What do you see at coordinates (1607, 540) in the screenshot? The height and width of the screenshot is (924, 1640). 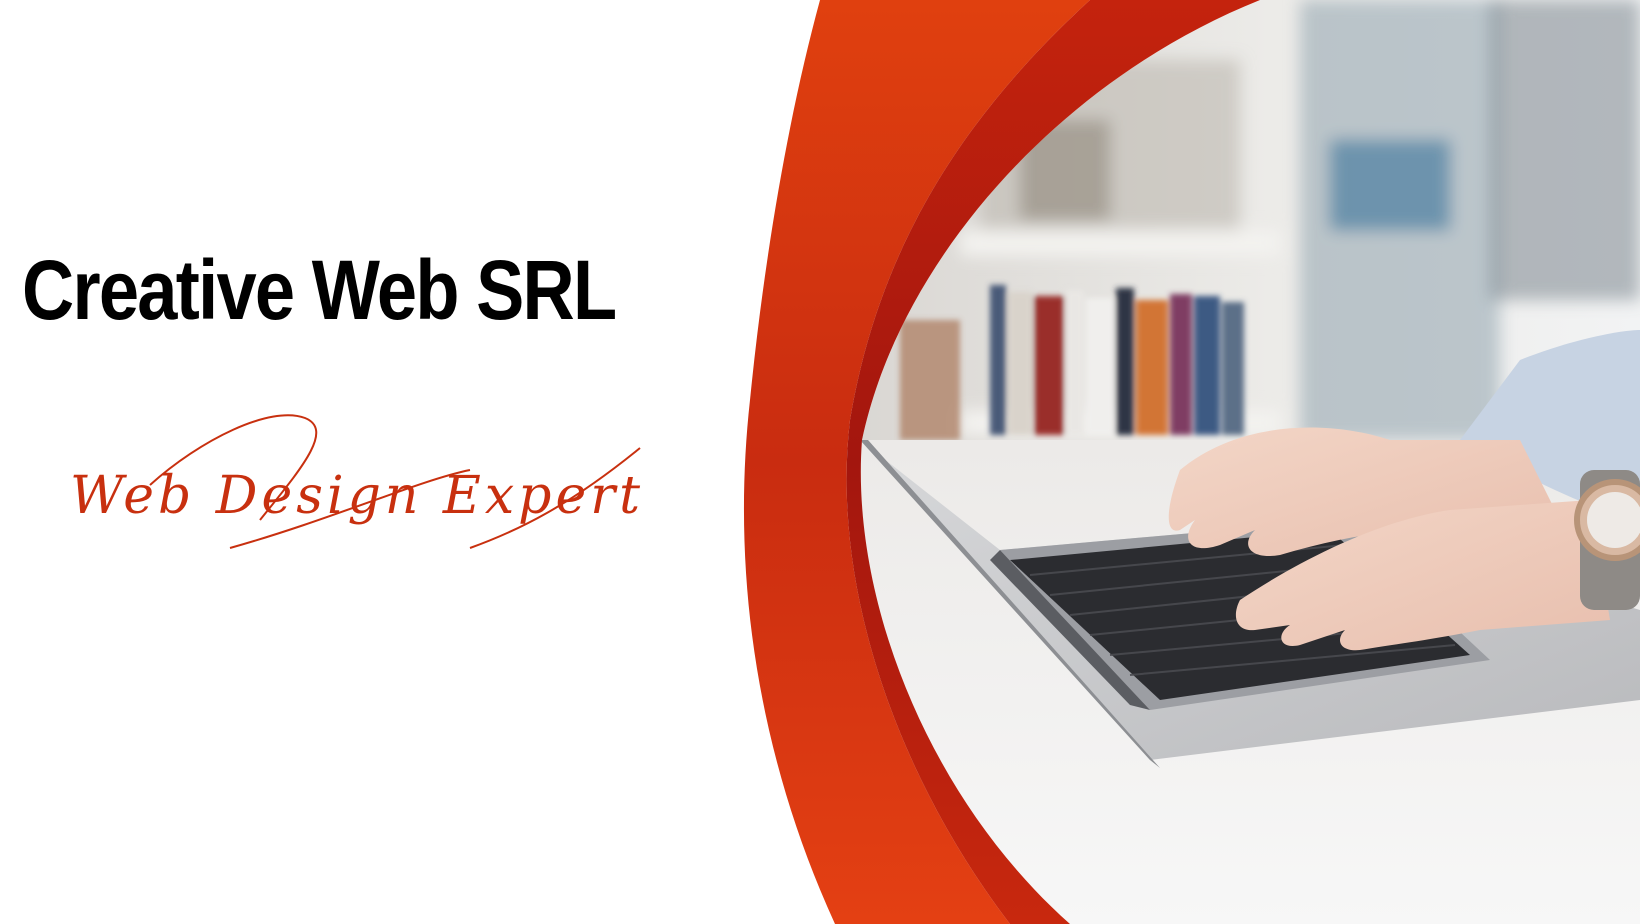 I see `wristwatch-icon` at bounding box center [1607, 540].